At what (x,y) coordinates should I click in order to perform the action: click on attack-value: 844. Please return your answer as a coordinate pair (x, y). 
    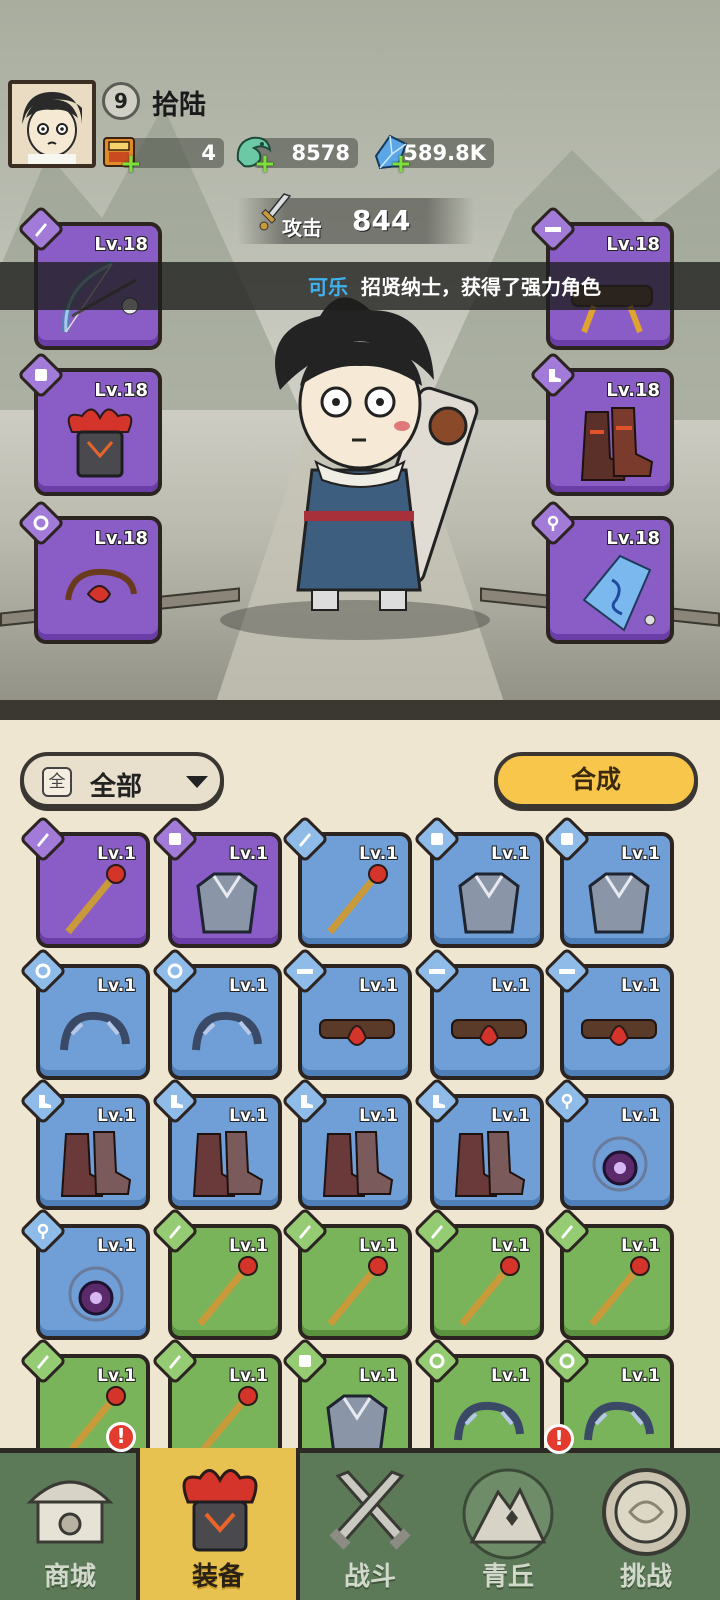
    Looking at the image, I should click on (381, 220).